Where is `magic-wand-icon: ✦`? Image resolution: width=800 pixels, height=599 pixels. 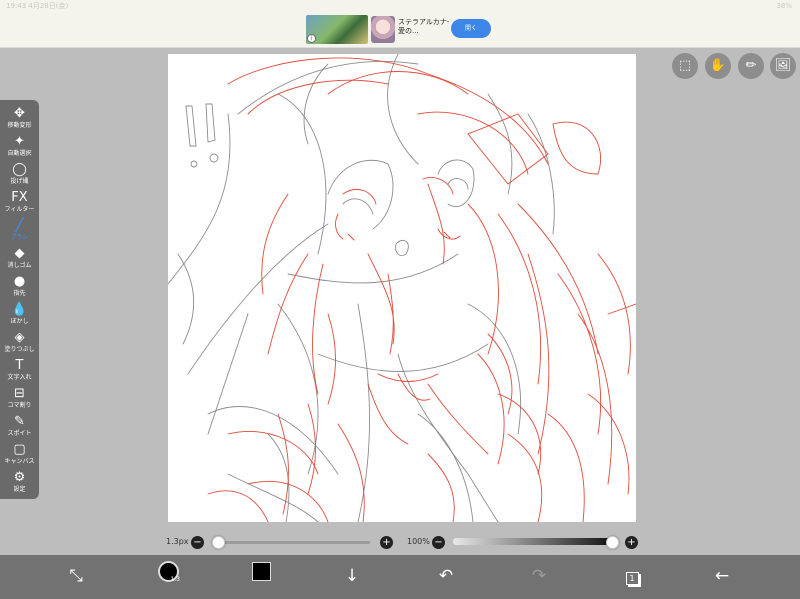
magic-wand-icon: ✦ is located at coordinates (19, 141).